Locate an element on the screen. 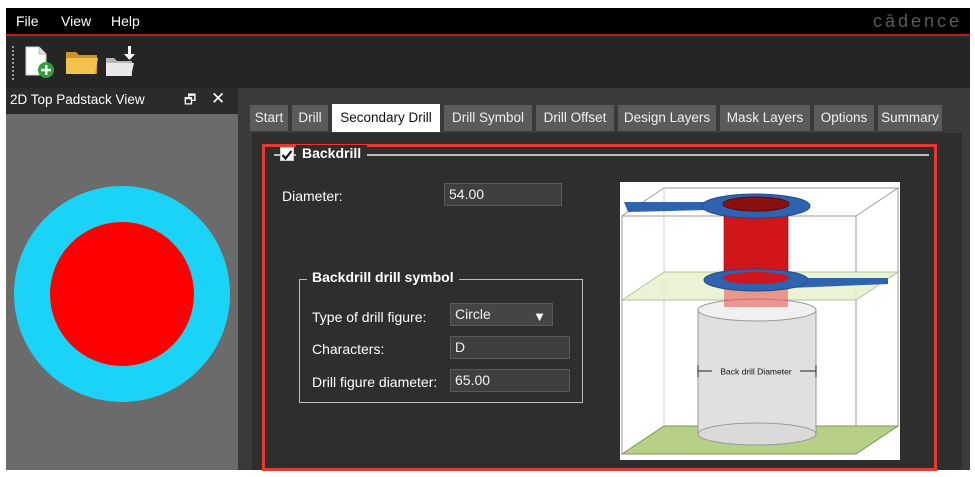 Image resolution: width=975 pixels, height=477 pixels. menu-file: File is located at coordinates (27, 21).